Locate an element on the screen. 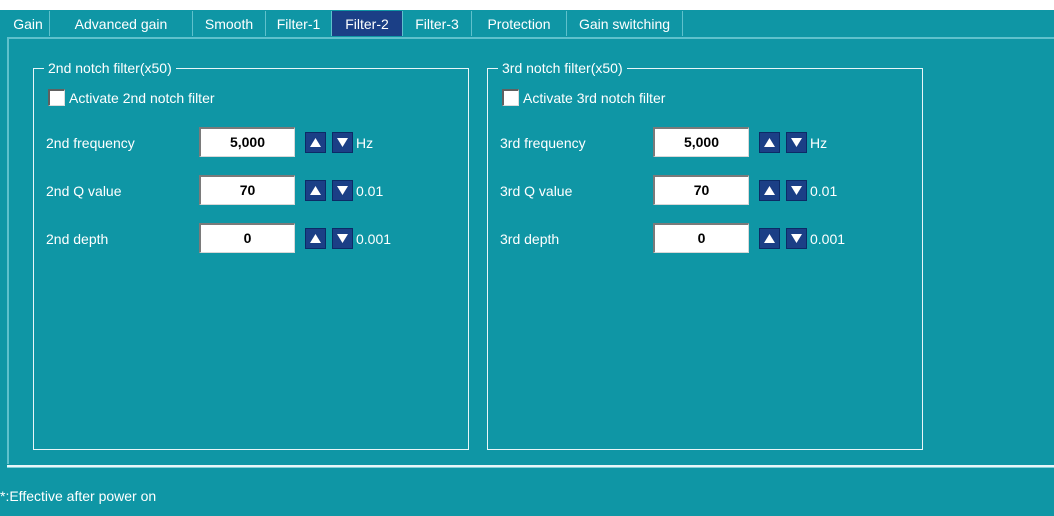  tab-advanced-gain: Advanced gain is located at coordinates (121, 23).